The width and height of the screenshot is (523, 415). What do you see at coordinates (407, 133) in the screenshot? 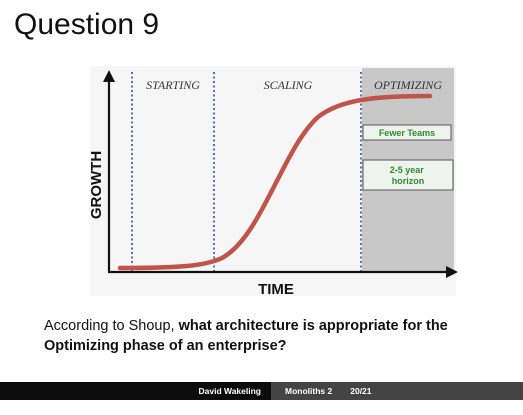
I see `fewer-teams-label: Fewer Teams` at bounding box center [407, 133].